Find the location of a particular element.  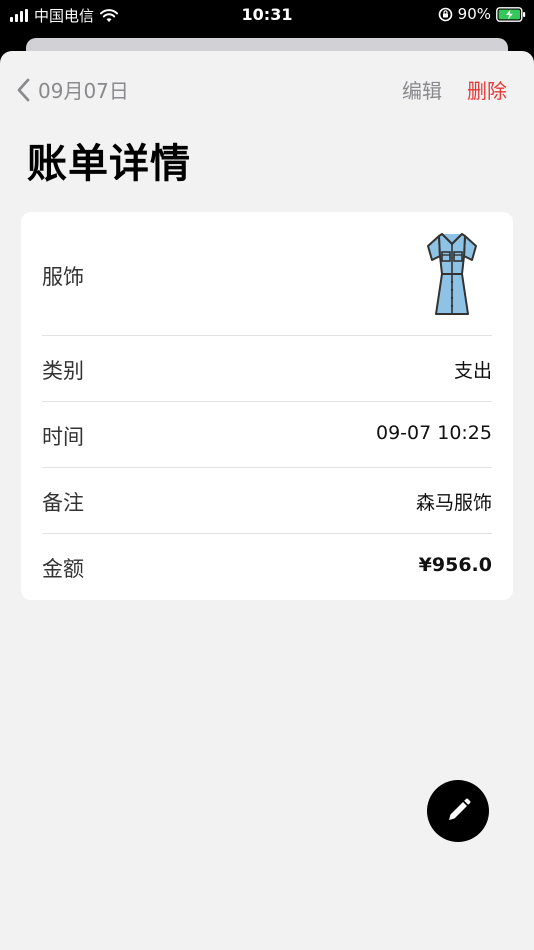

row-label: 类别 is located at coordinates (63, 371).